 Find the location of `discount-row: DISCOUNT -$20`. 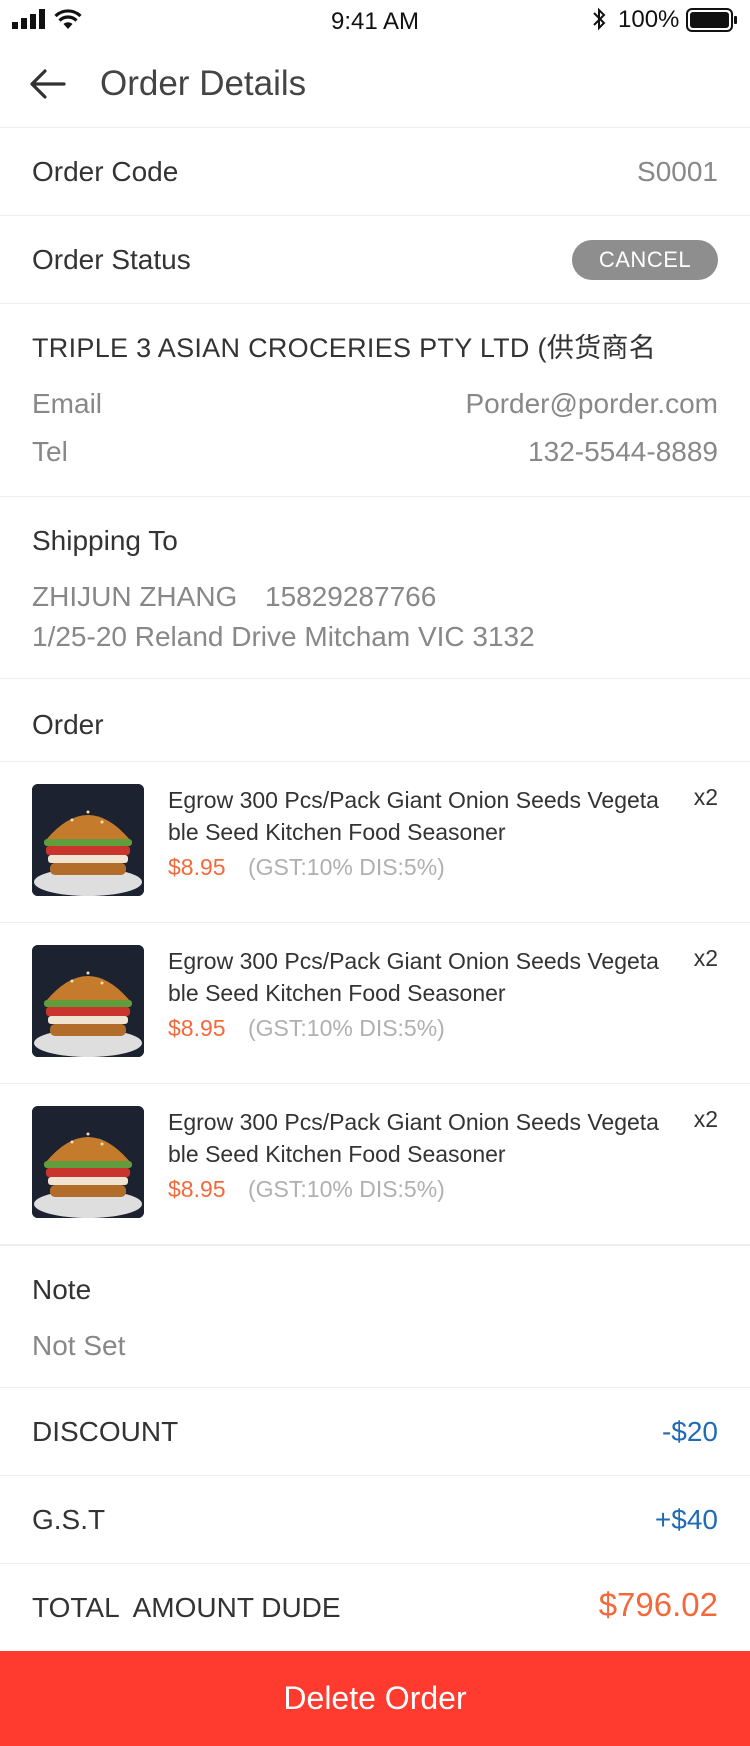

discount-row: DISCOUNT -$20 is located at coordinates (375, 1432).